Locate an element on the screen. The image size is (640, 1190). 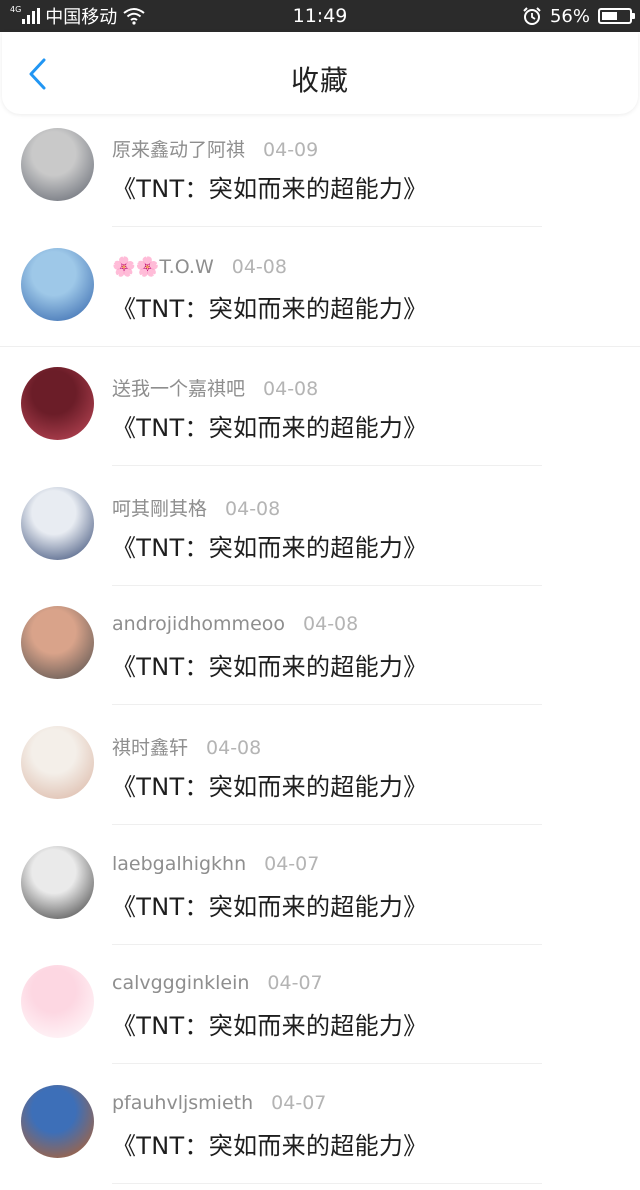
username: T.O.W is located at coordinates (186, 267).